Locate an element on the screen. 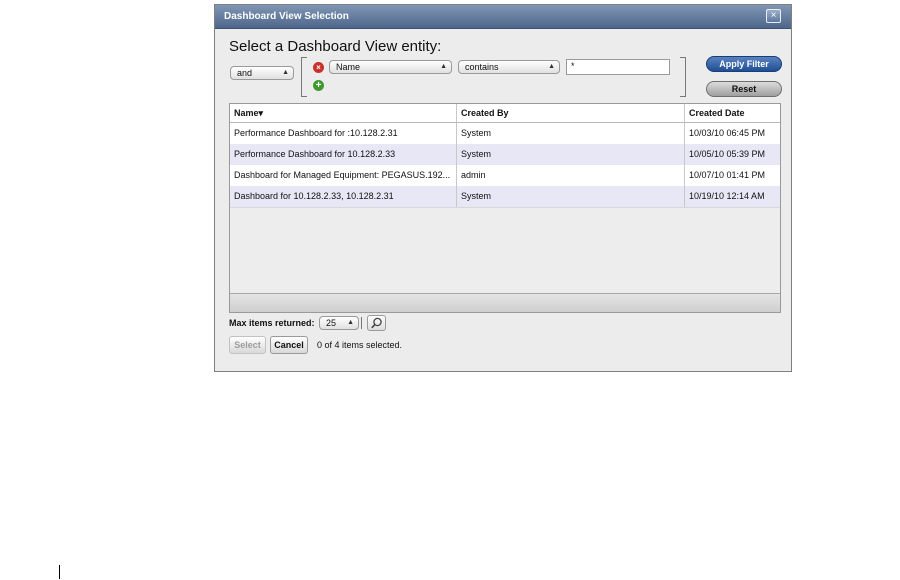 The width and height of the screenshot is (900, 580). filter-value-input: * is located at coordinates (618, 67).